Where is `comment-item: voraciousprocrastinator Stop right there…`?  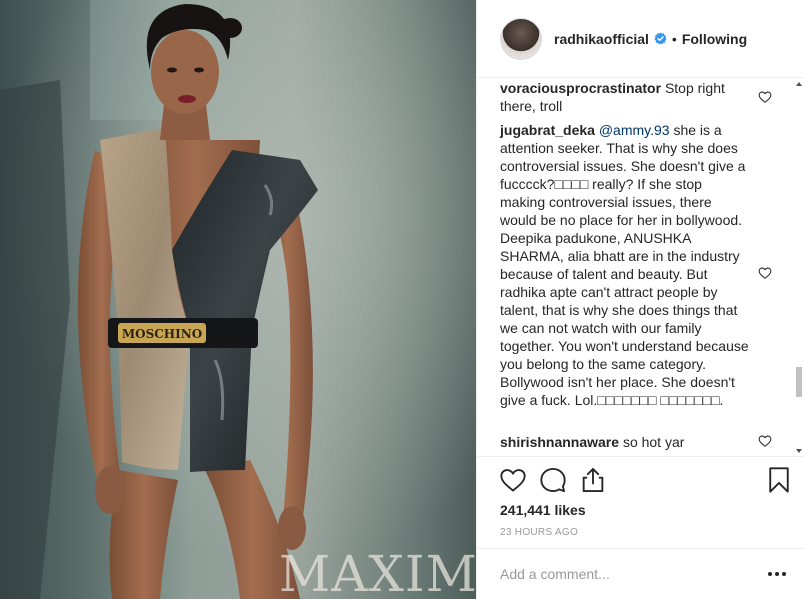 comment-item: voraciousprocrastinator Stop right there… is located at coordinates (625, 97).